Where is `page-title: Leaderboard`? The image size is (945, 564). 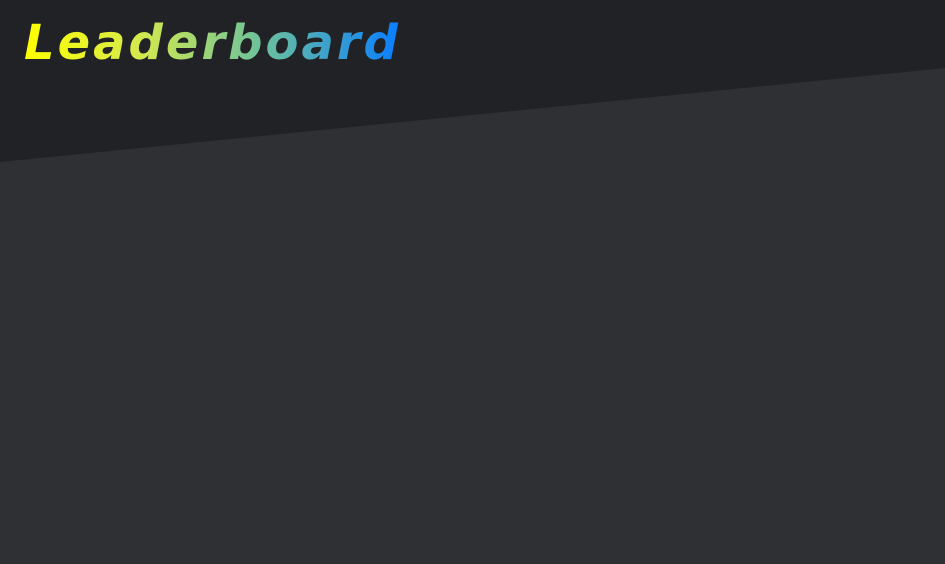 page-title: Leaderboard is located at coordinates (212, 43).